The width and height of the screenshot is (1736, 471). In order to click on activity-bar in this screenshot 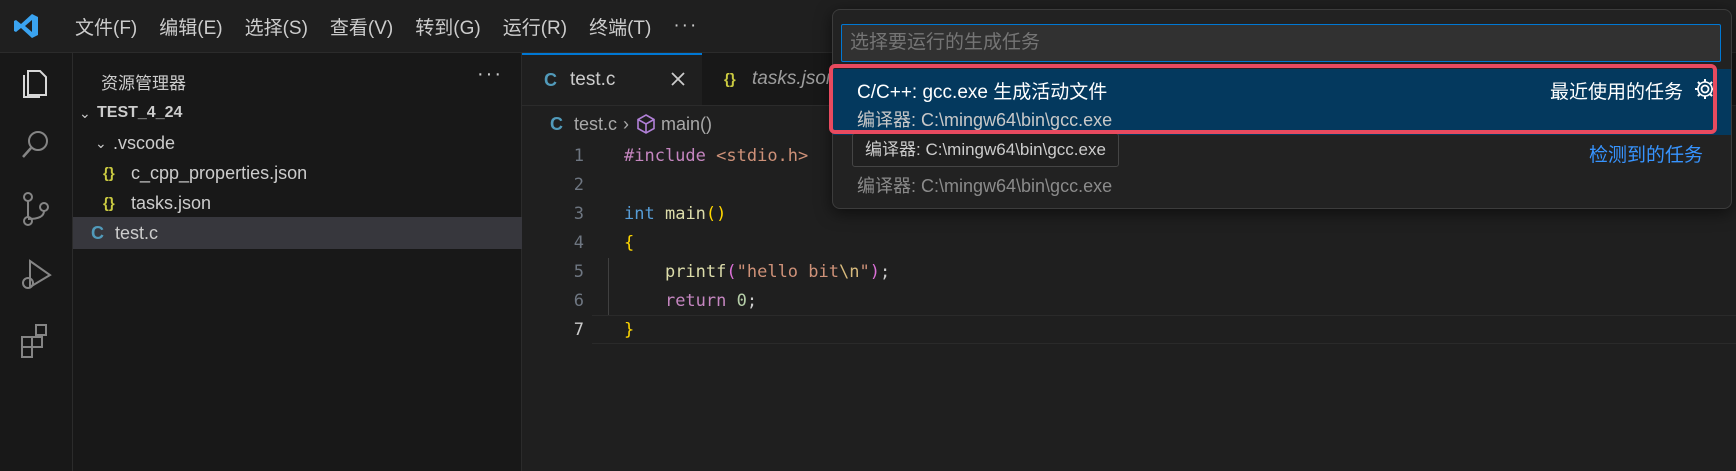, I will do `click(36, 262)`.